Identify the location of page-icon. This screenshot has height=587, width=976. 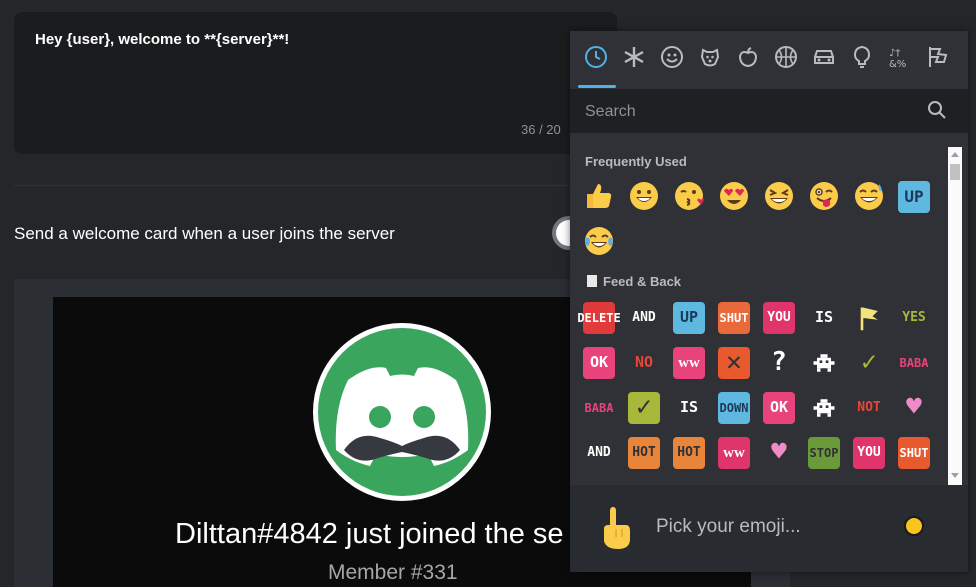
(592, 281).